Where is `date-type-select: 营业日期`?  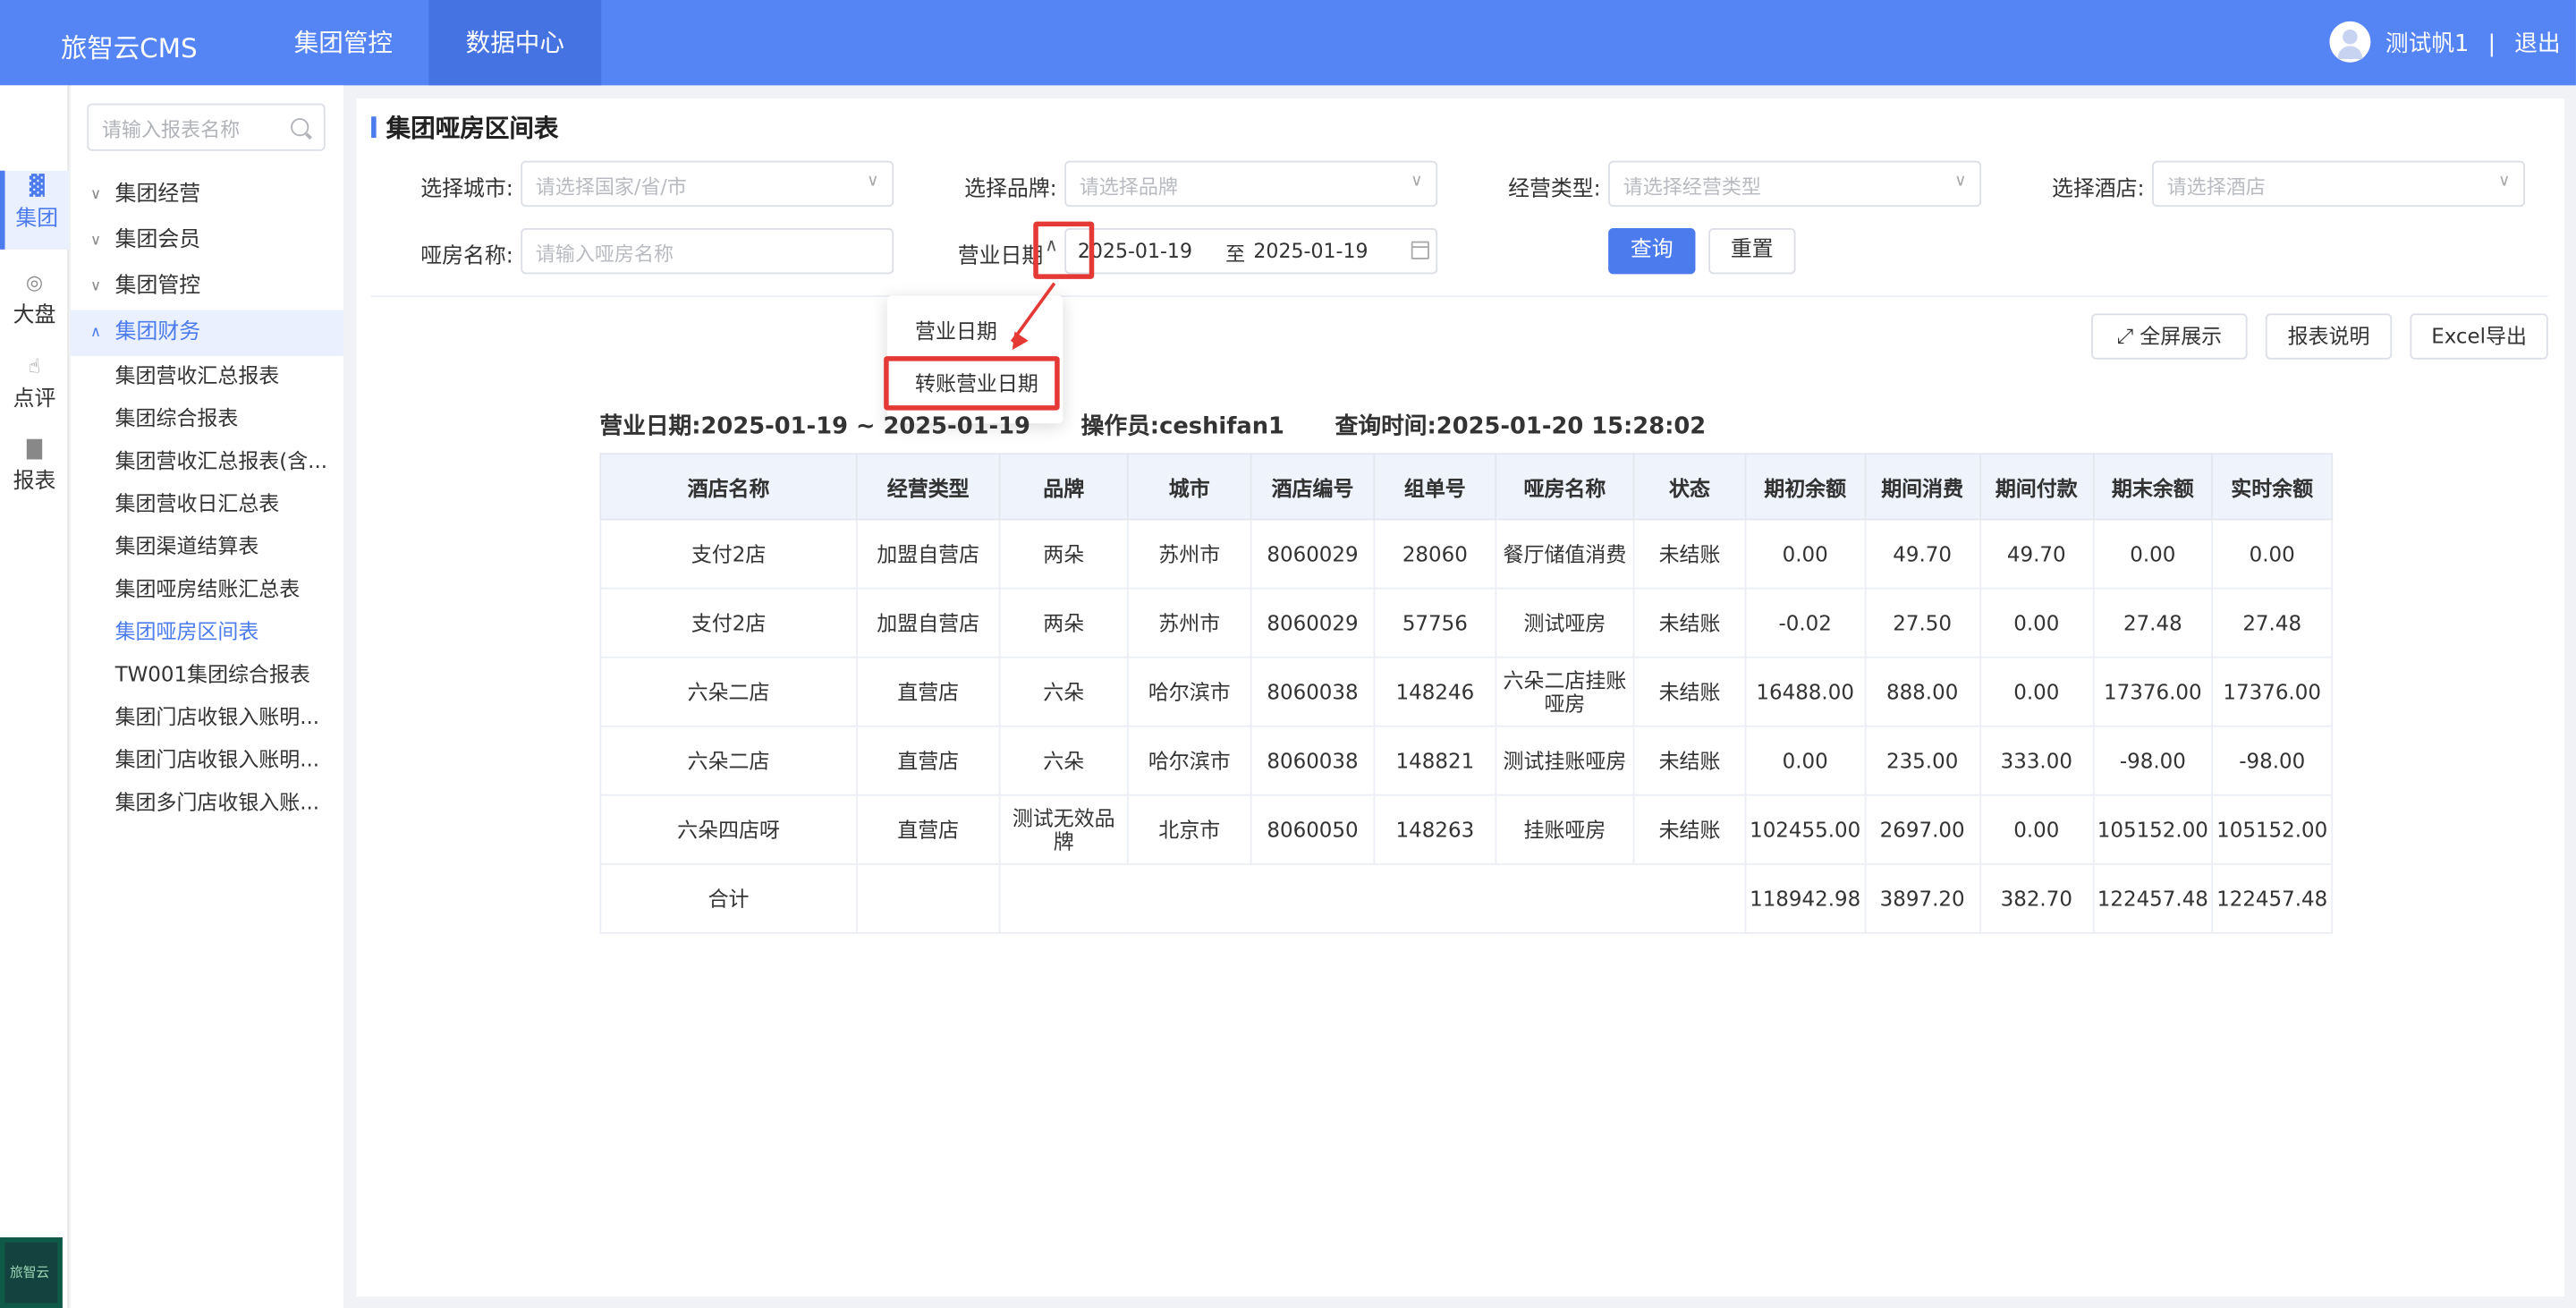 date-type-select: 营业日期 is located at coordinates (1001, 254).